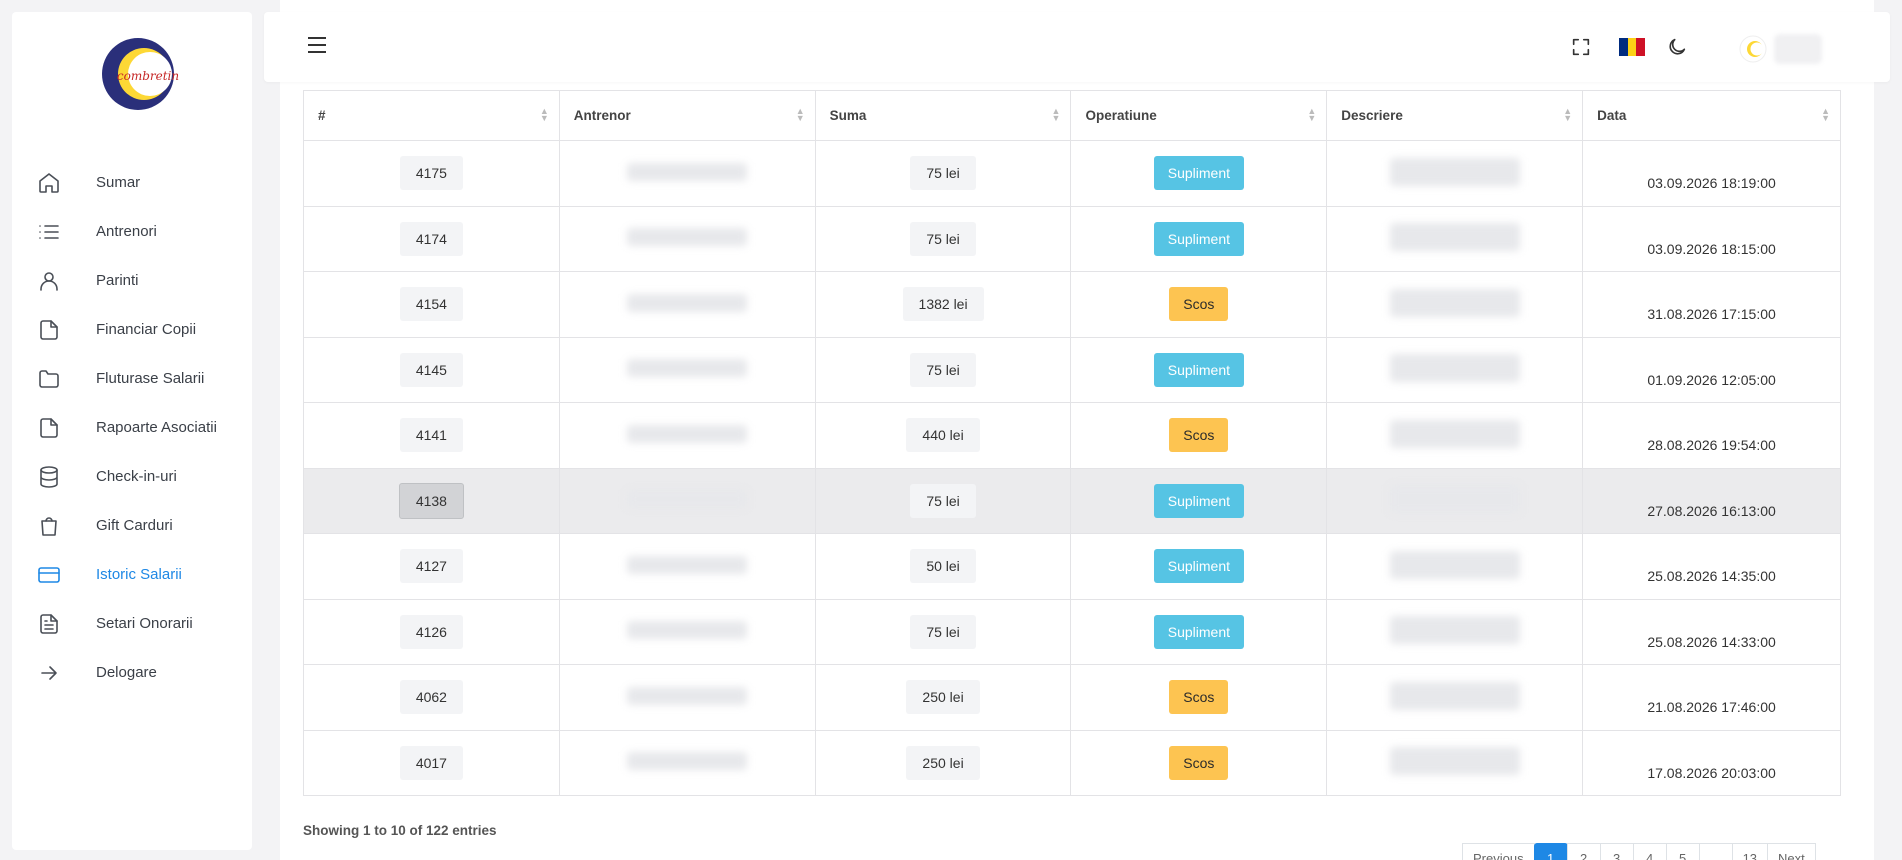 This screenshot has width=1902, height=860. I want to click on table-row: 4174 75 lei Supliment 03.09.2026 18:15:00, so click(1072, 238).